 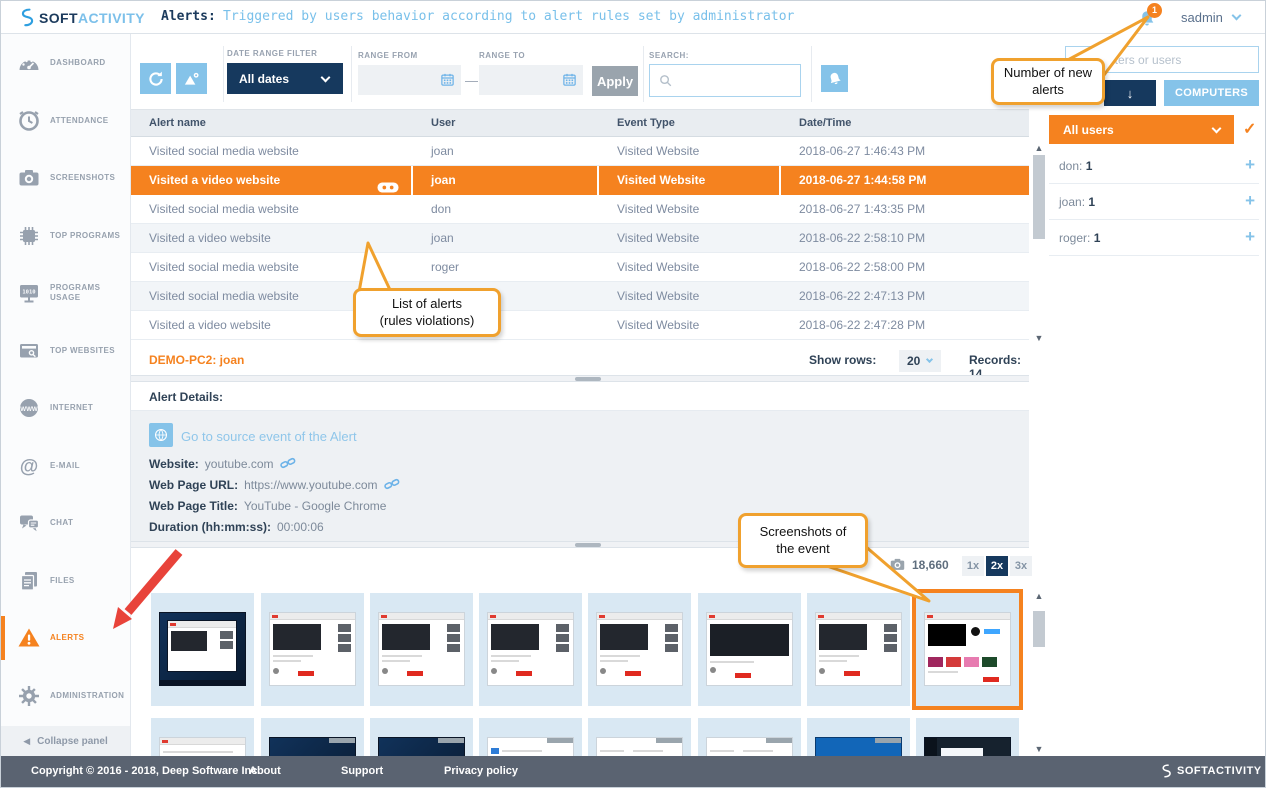 What do you see at coordinates (62, 522) in the screenshot?
I see `sidebar-item-label: CHAT` at bounding box center [62, 522].